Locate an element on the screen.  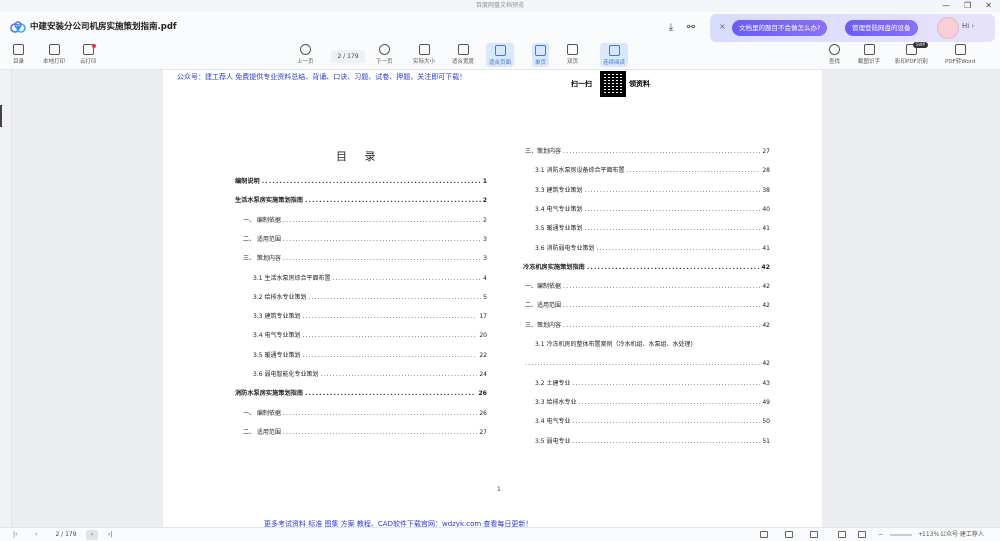
toc-entry: 3.6 消防弱电专业策划 41 is located at coordinates (652, 249).